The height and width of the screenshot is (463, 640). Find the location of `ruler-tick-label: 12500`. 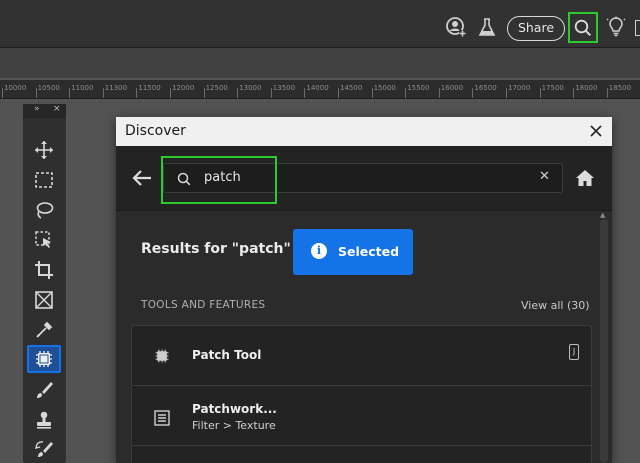

ruler-tick-label: 12500 is located at coordinates (216, 88).